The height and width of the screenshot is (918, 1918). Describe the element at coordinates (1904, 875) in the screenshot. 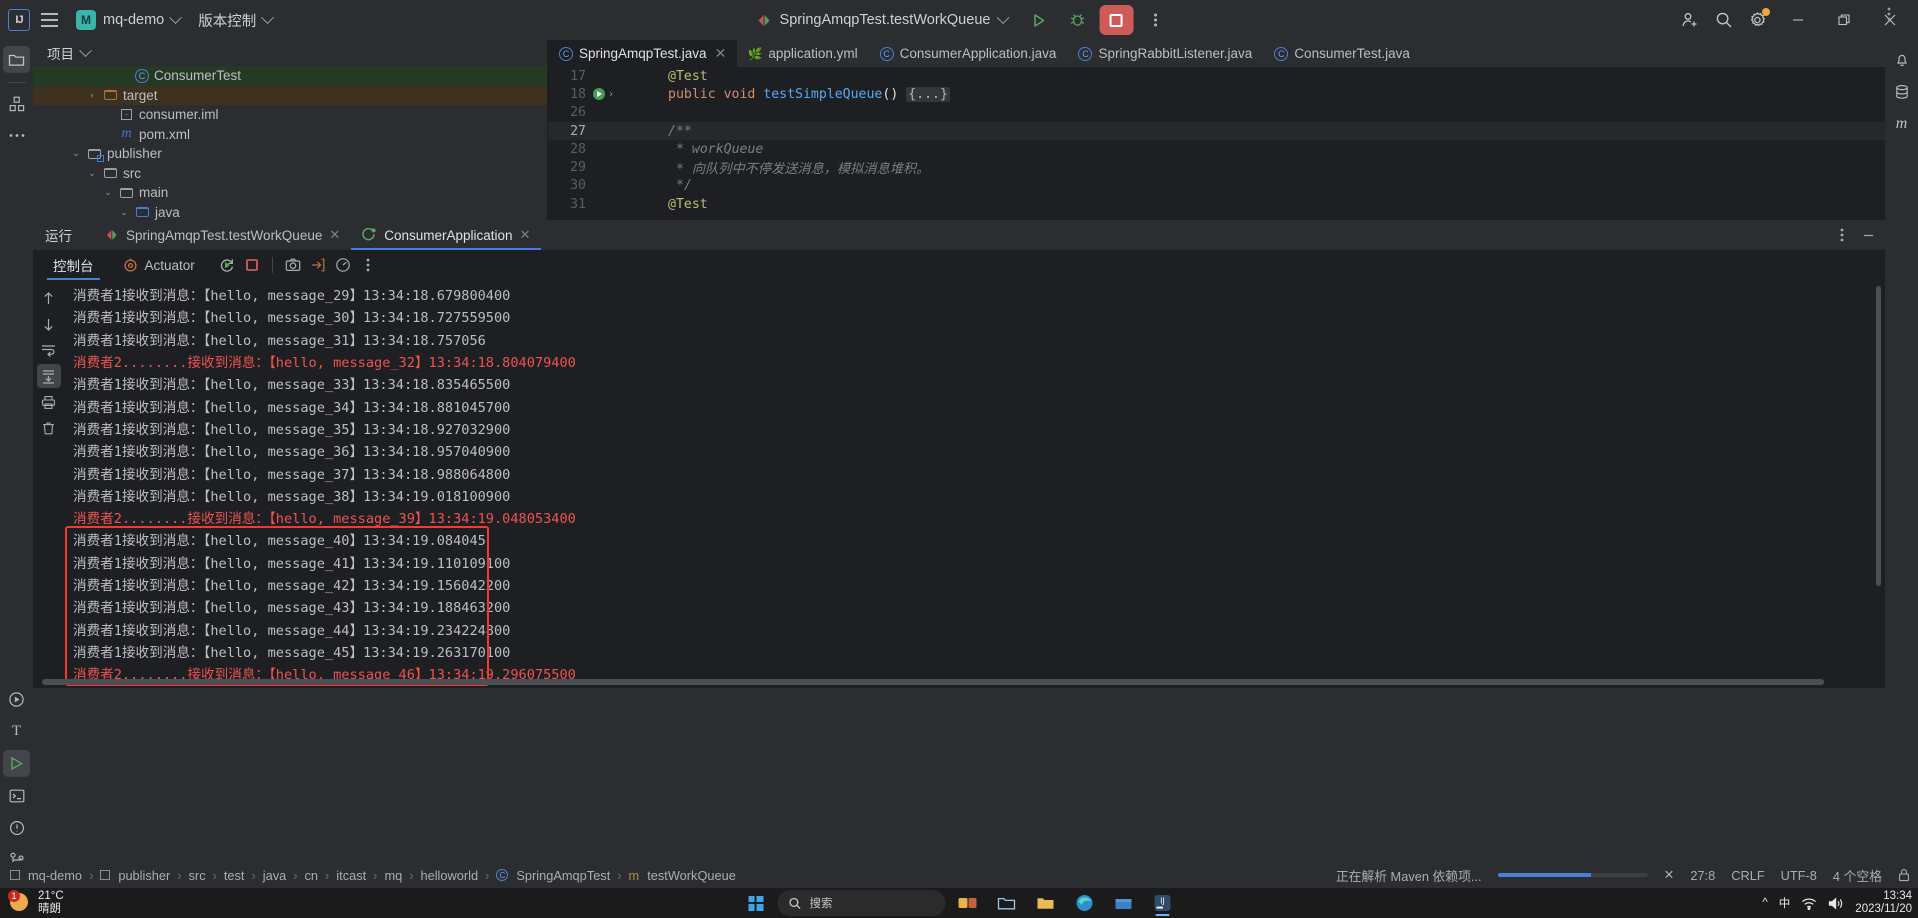

I see `lock-icon` at that location.